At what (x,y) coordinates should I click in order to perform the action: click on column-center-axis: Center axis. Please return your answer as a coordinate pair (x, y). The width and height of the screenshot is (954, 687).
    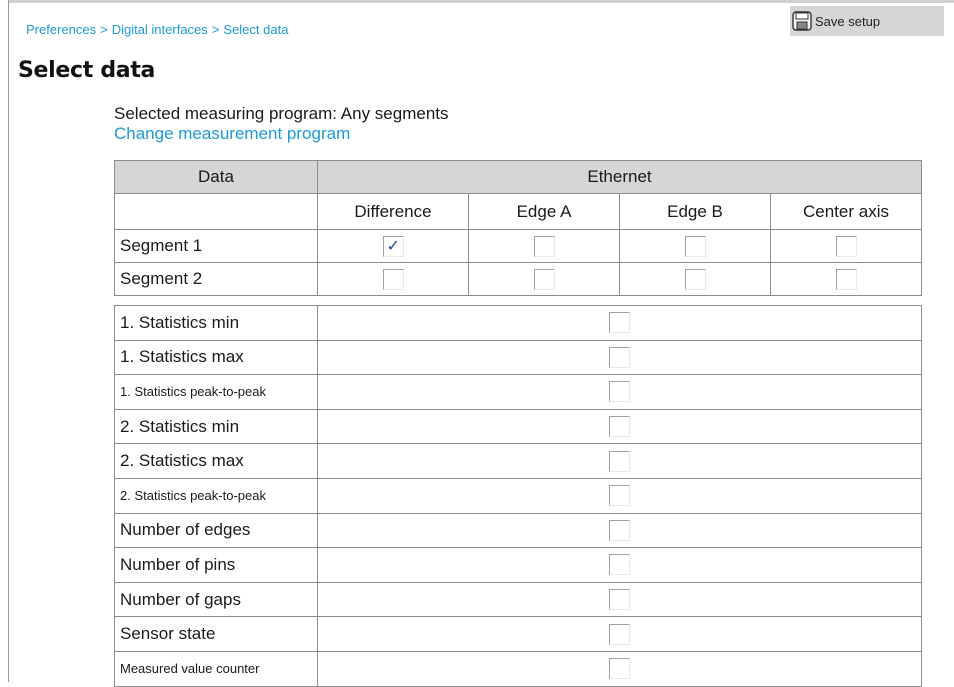
    Looking at the image, I should click on (846, 211).